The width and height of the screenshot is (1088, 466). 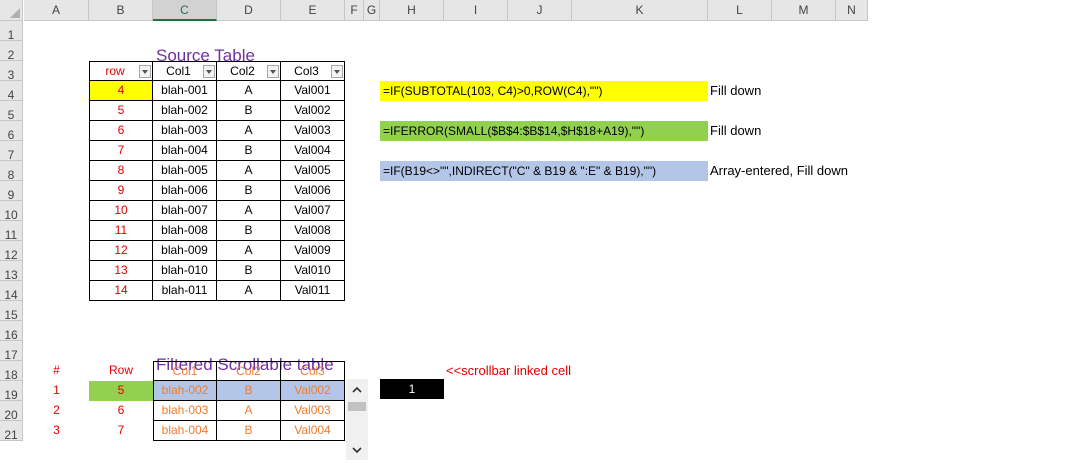 What do you see at coordinates (121, 191) in the screenshot?
I see `source-cell-row: 9` at bounding box center [121, 191].